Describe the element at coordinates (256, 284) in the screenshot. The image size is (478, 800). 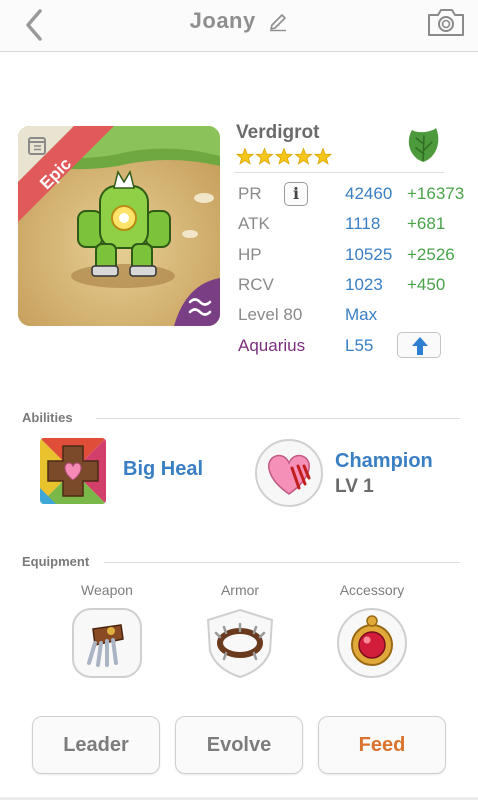
I see `stat-key: RCV` at that location.